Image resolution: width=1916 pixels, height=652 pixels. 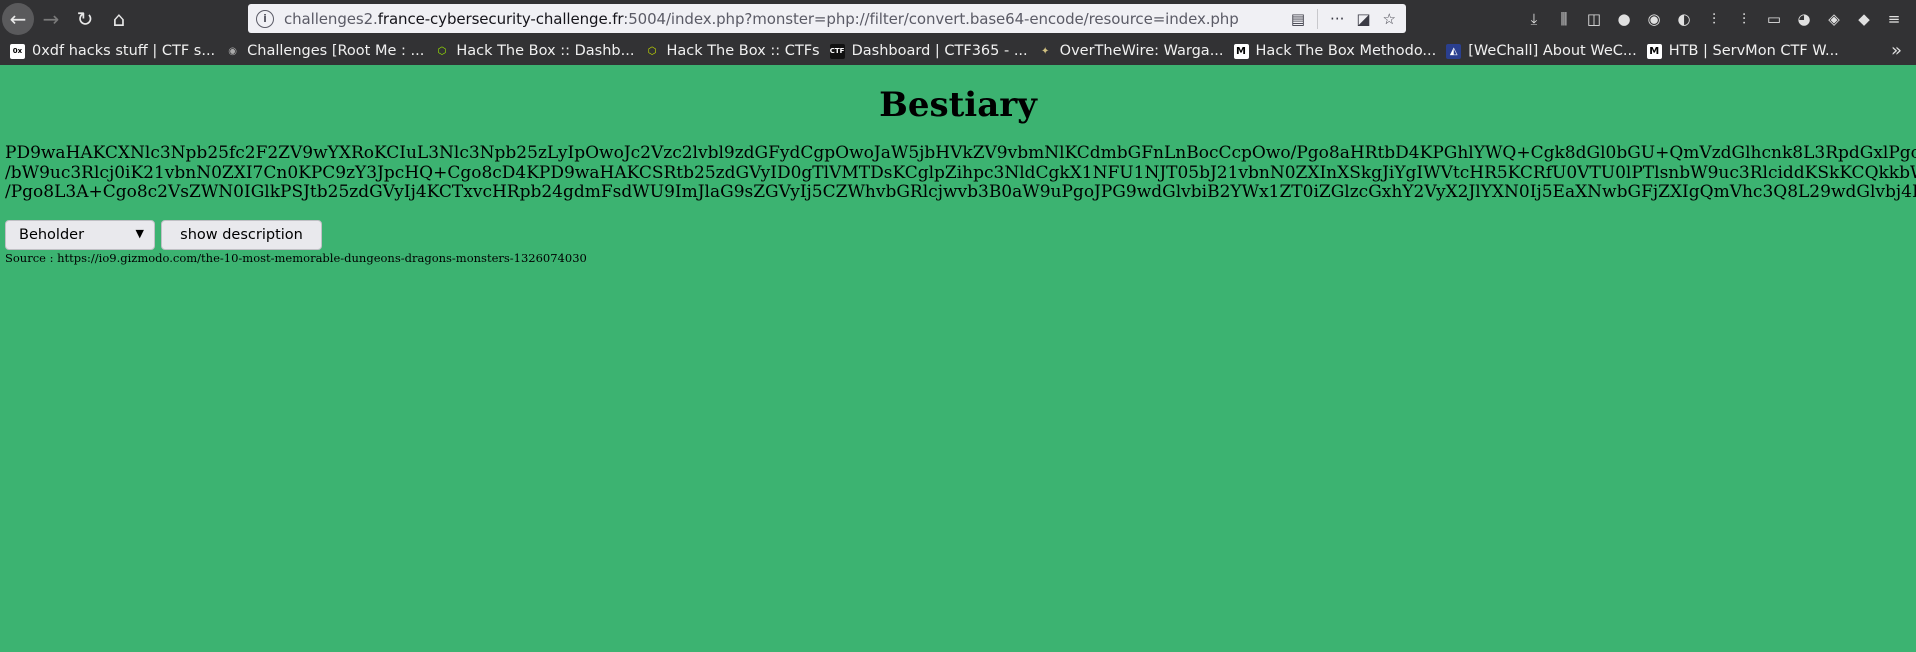 I want to click on site-info-icon: i, so click(x=265, y=18).